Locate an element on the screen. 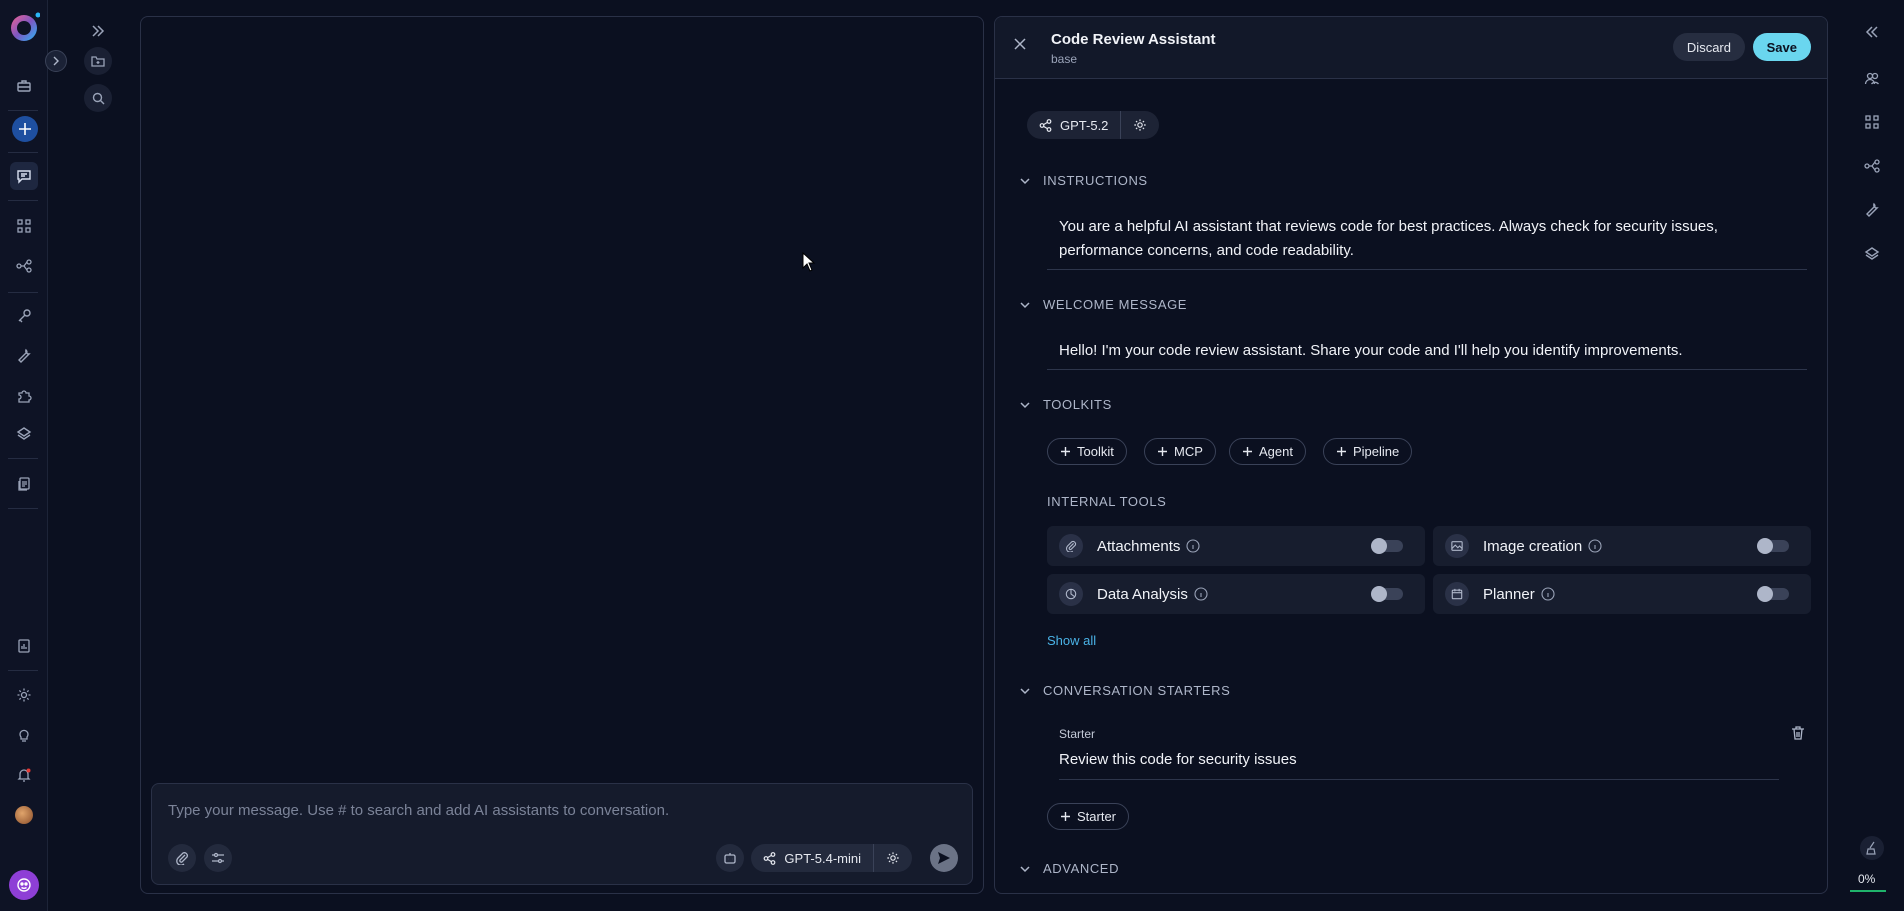 This screenshot has height=911, width=1904. starters-heading: CONVERSATION STARTERS is located at coordinates (1137, 690).